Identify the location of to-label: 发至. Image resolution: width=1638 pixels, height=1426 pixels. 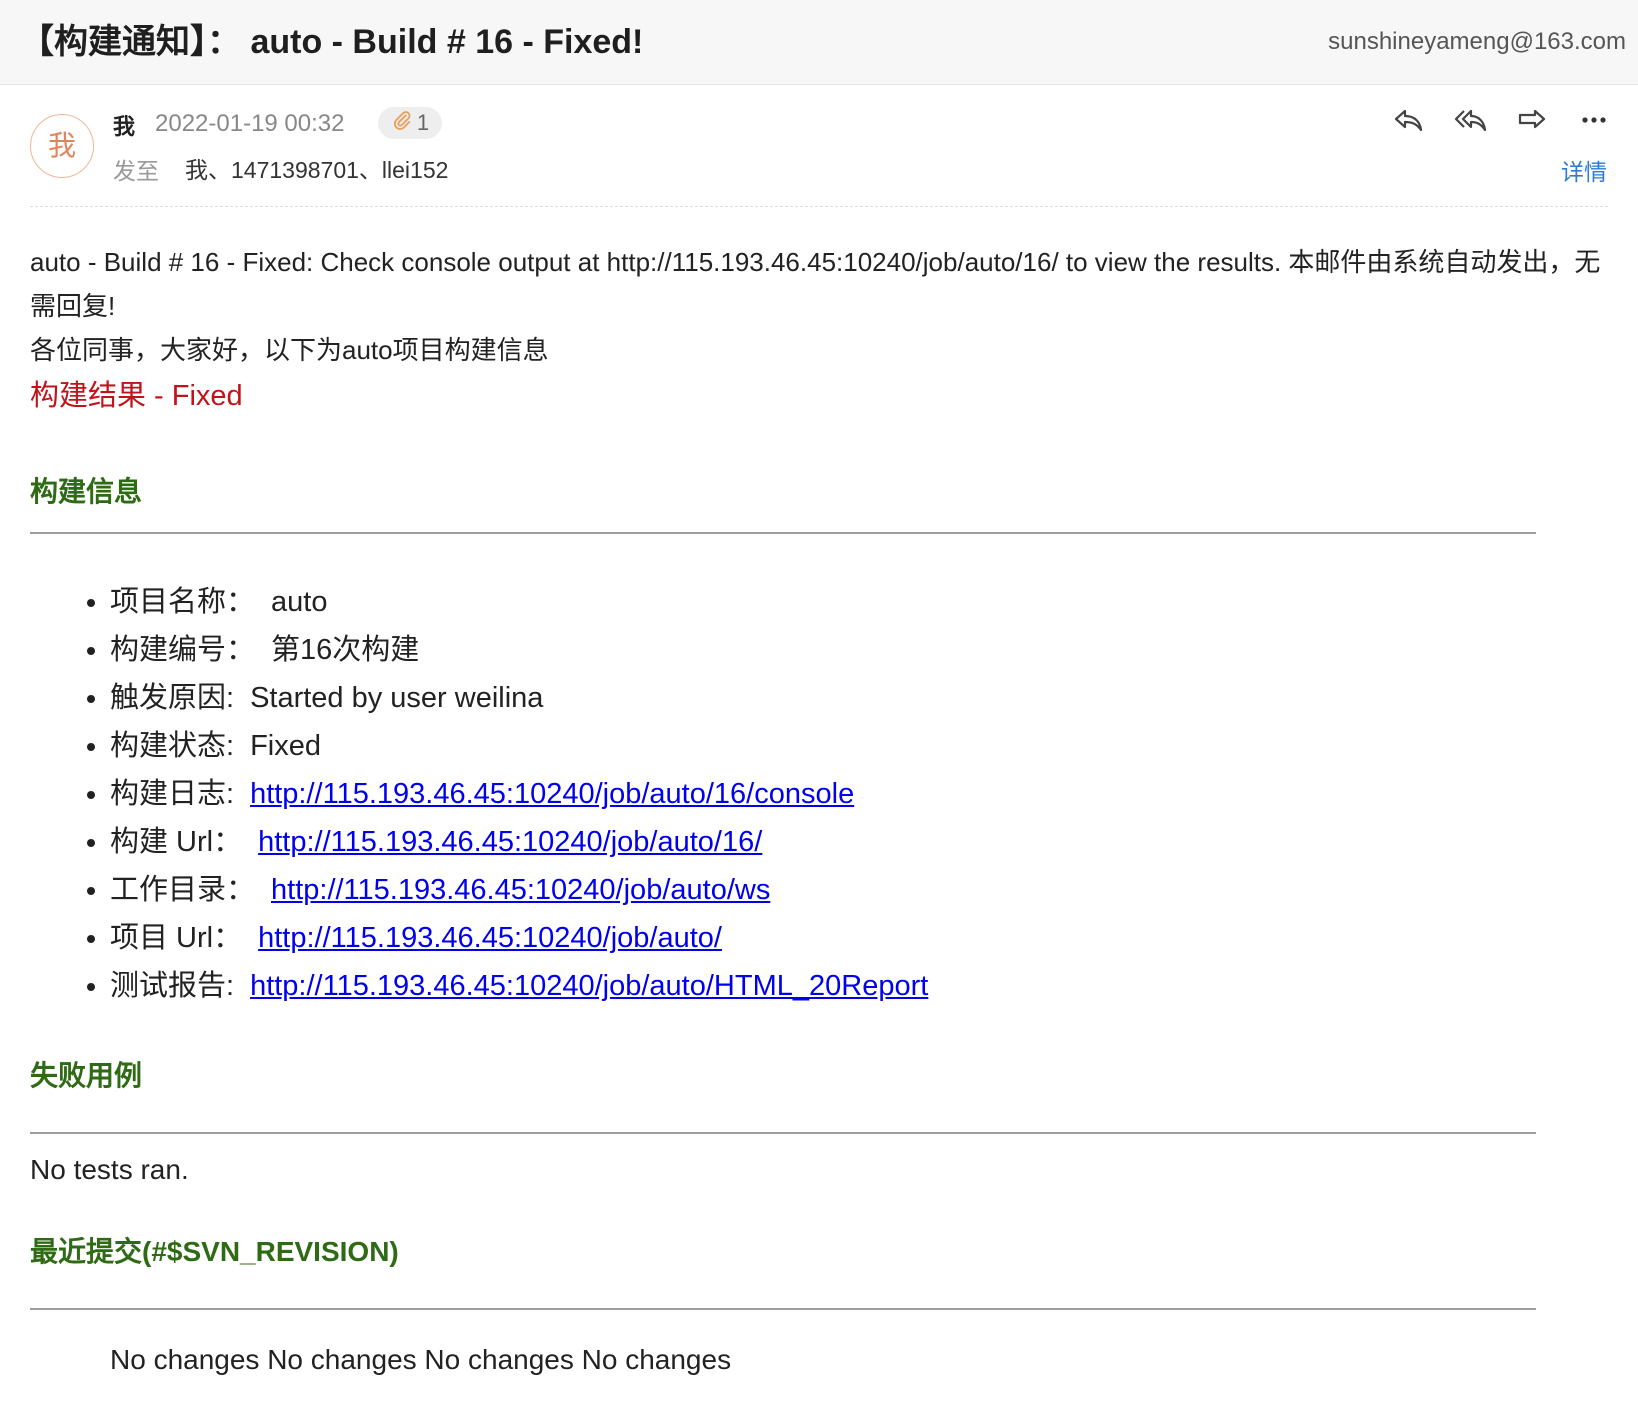
(136, 171).